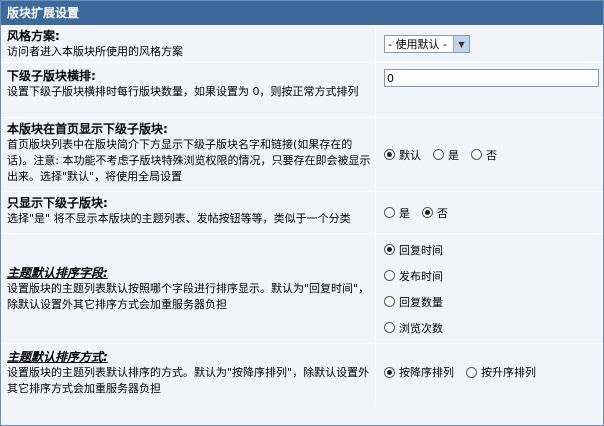 The height and width of the screenshot is (426, 604). I want to click on radio-descending, so click(389, 372).